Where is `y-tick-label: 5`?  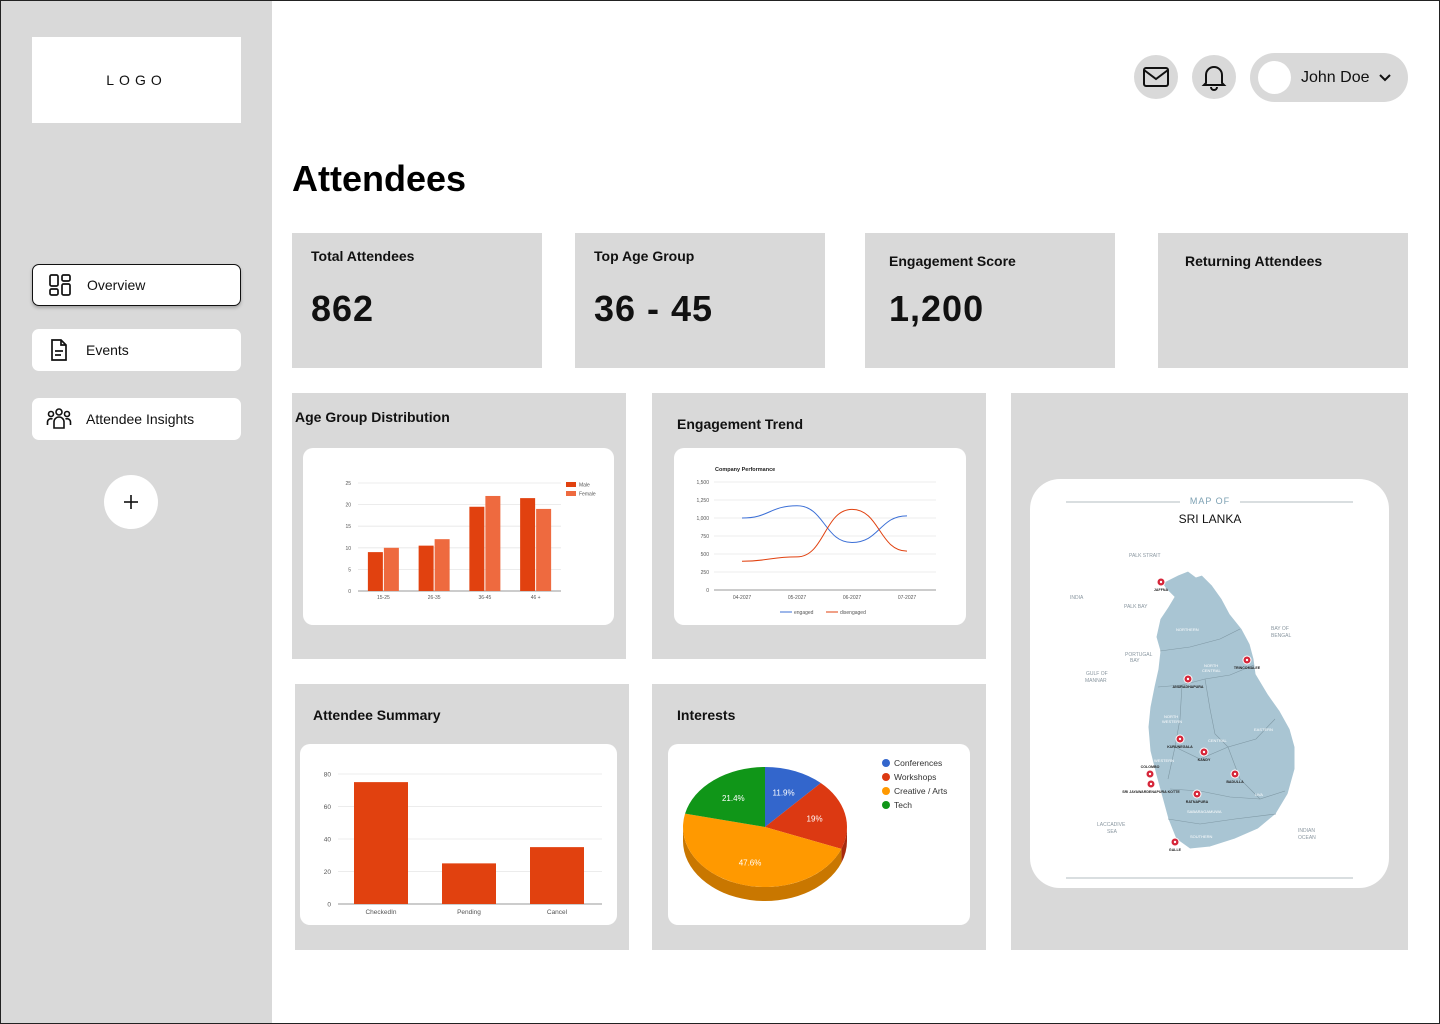
y-tick-label: 5 is located at coordinates (349, 570).